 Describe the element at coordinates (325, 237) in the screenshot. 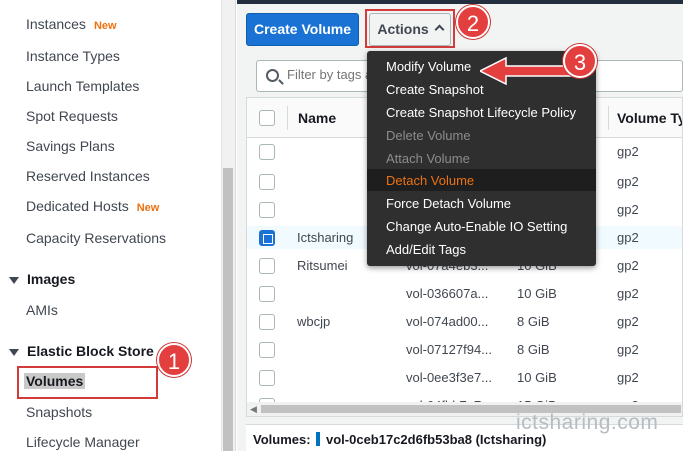

I see `cell-name: Ictsharing` at that location.